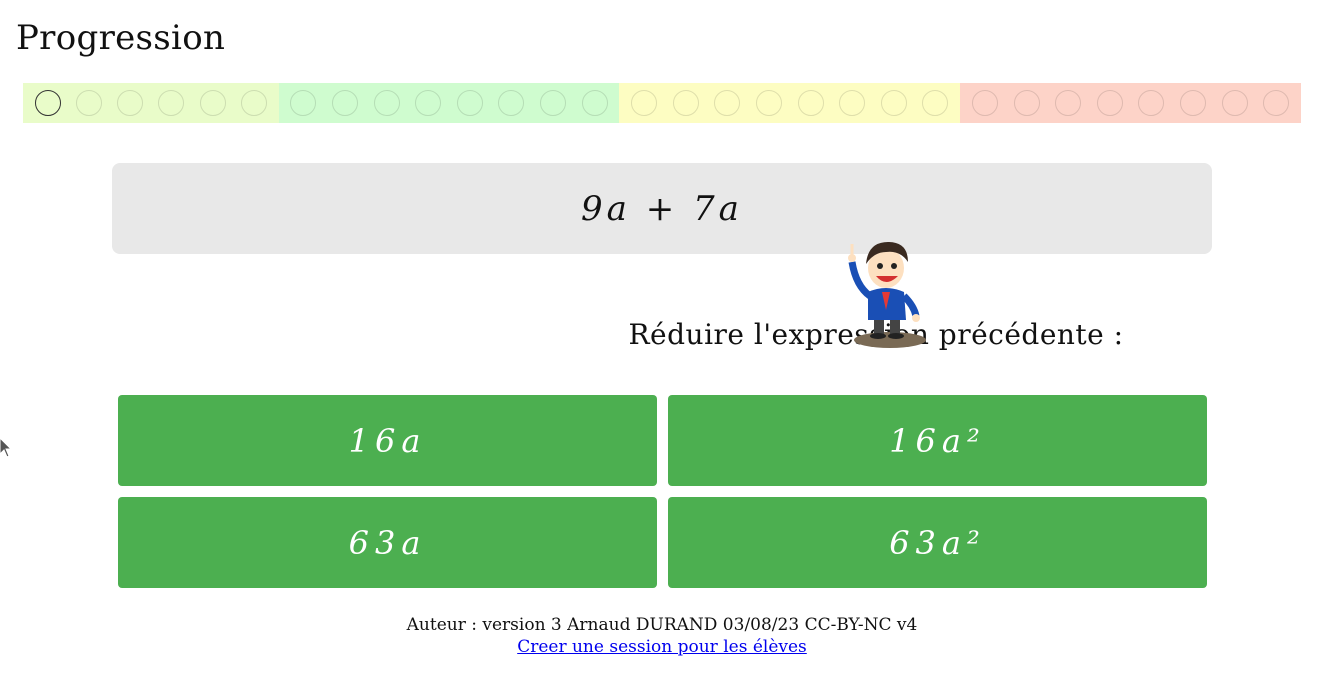  Describe the element at coordinates (937, 542) in the screenshot. I see `answer-button: 63a²` at that location.